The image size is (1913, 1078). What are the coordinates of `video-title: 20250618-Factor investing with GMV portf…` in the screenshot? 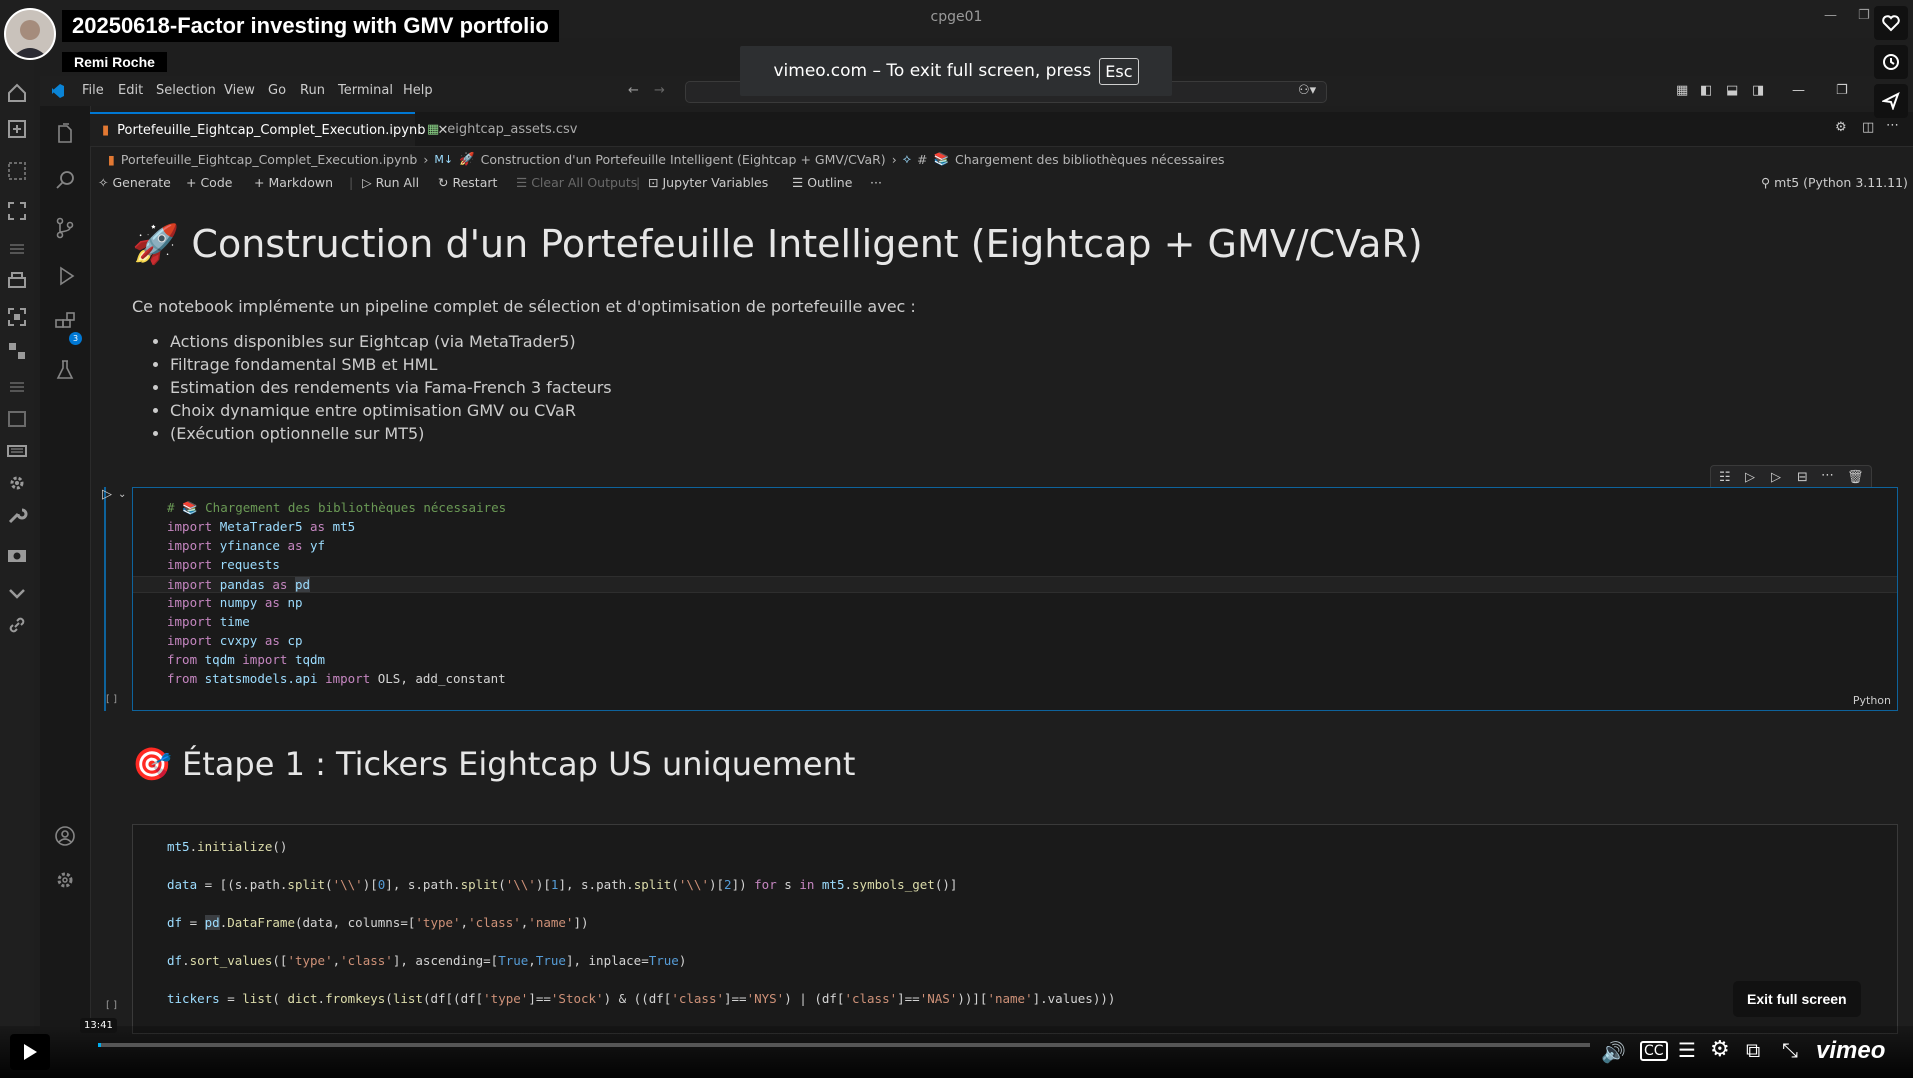 It's located at (310, 26).